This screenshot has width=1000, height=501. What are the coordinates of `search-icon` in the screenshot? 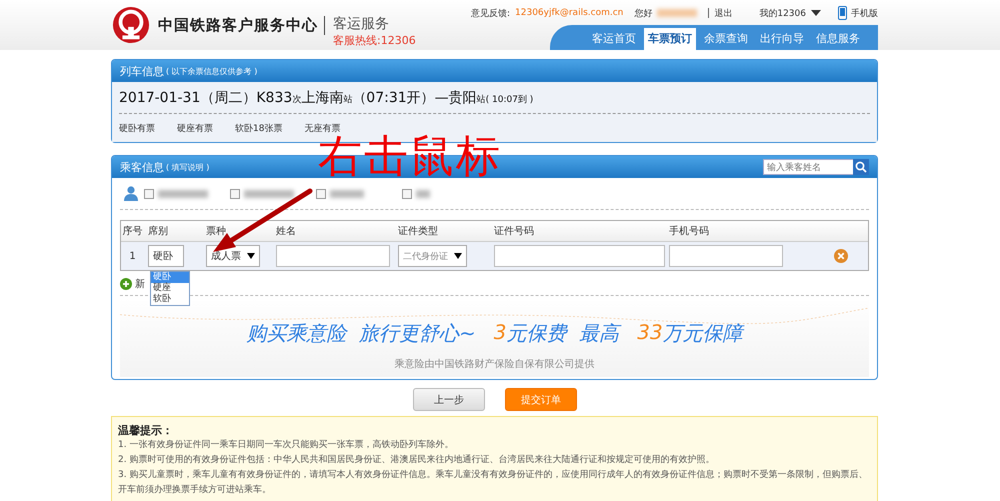 It's located at (861, 167).